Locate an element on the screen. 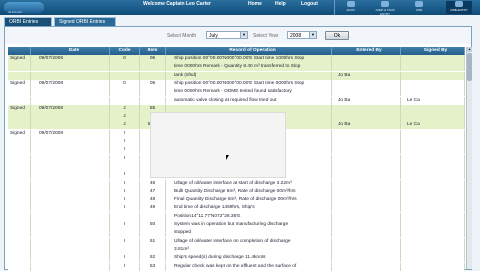 This screenshot has height=271, width=480. cell-date: 09/07/2008 is located at coordinates (70, 83).